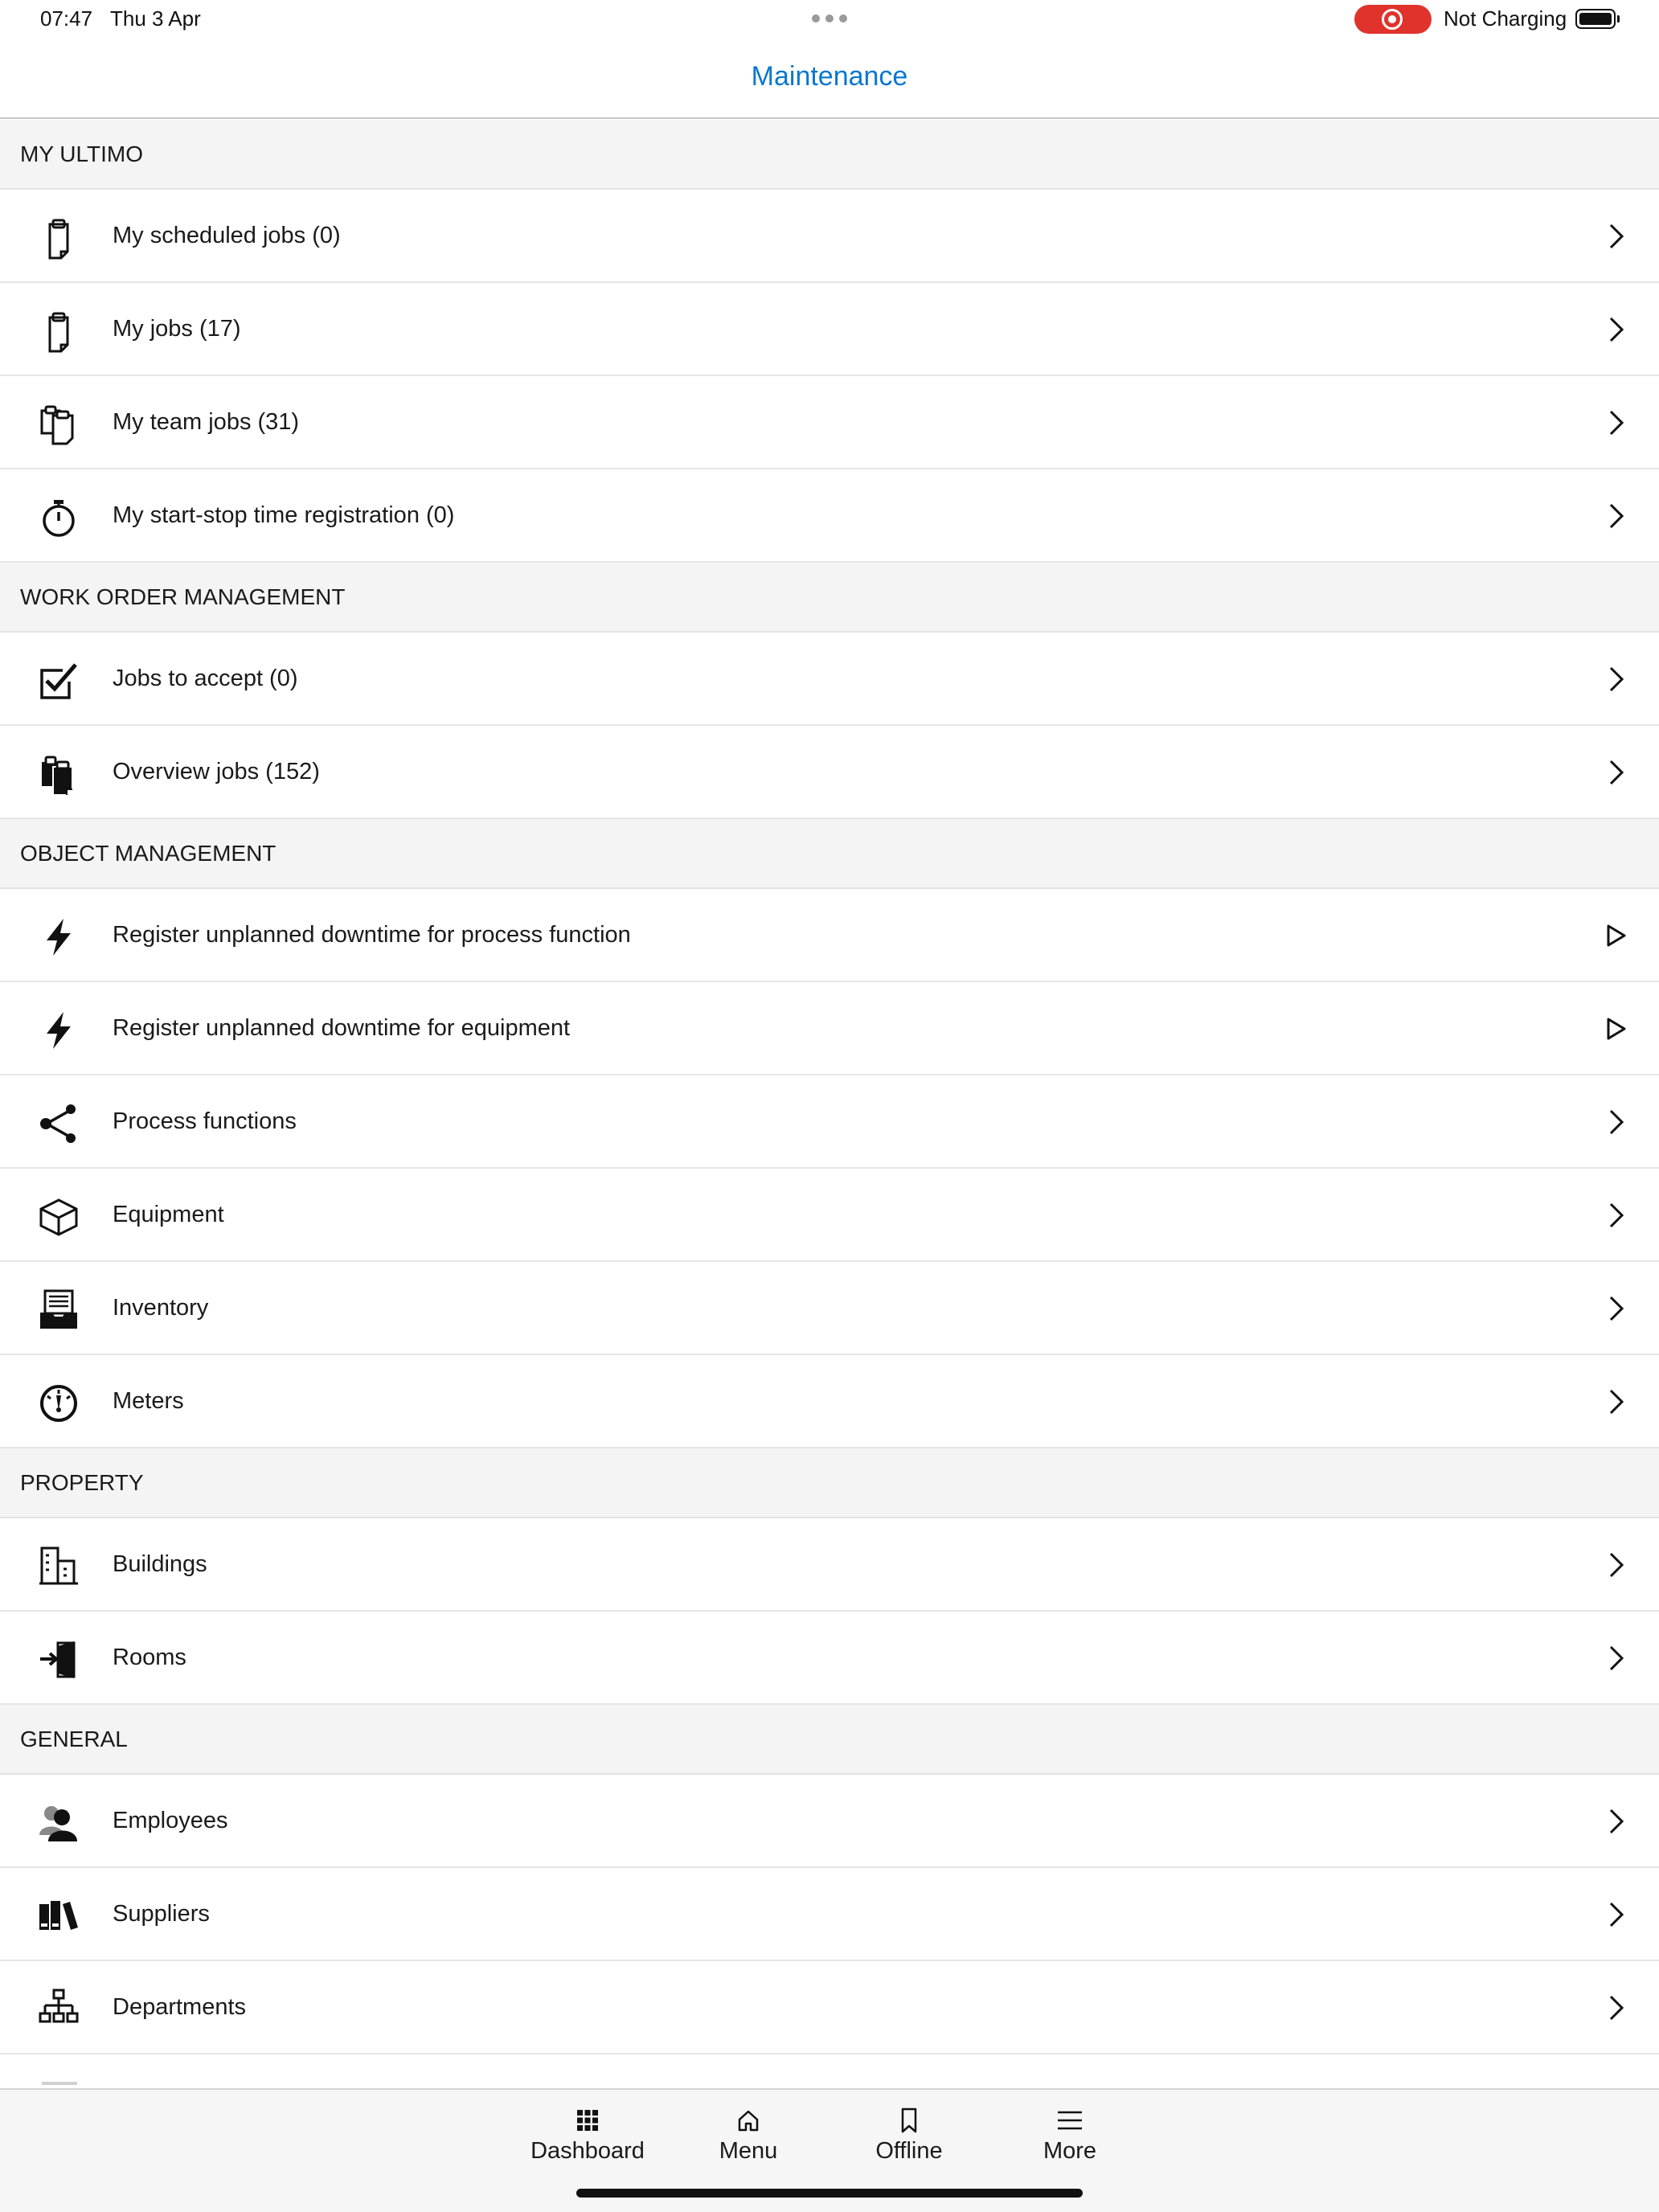 This screenshot has height=2212, width=1659. I want to click on list-item-label: Departments, so click(180, 2006).